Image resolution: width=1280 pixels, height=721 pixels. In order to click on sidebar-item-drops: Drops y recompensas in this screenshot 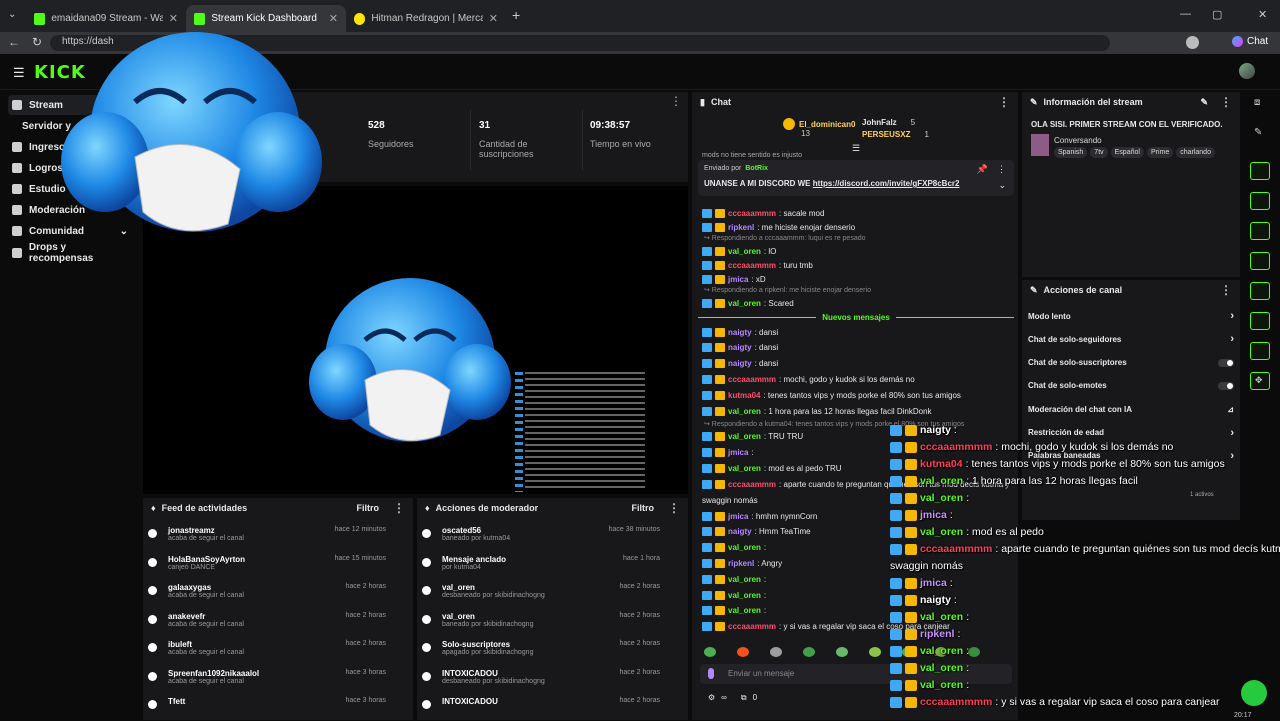, I will do `click(70, 253)`.